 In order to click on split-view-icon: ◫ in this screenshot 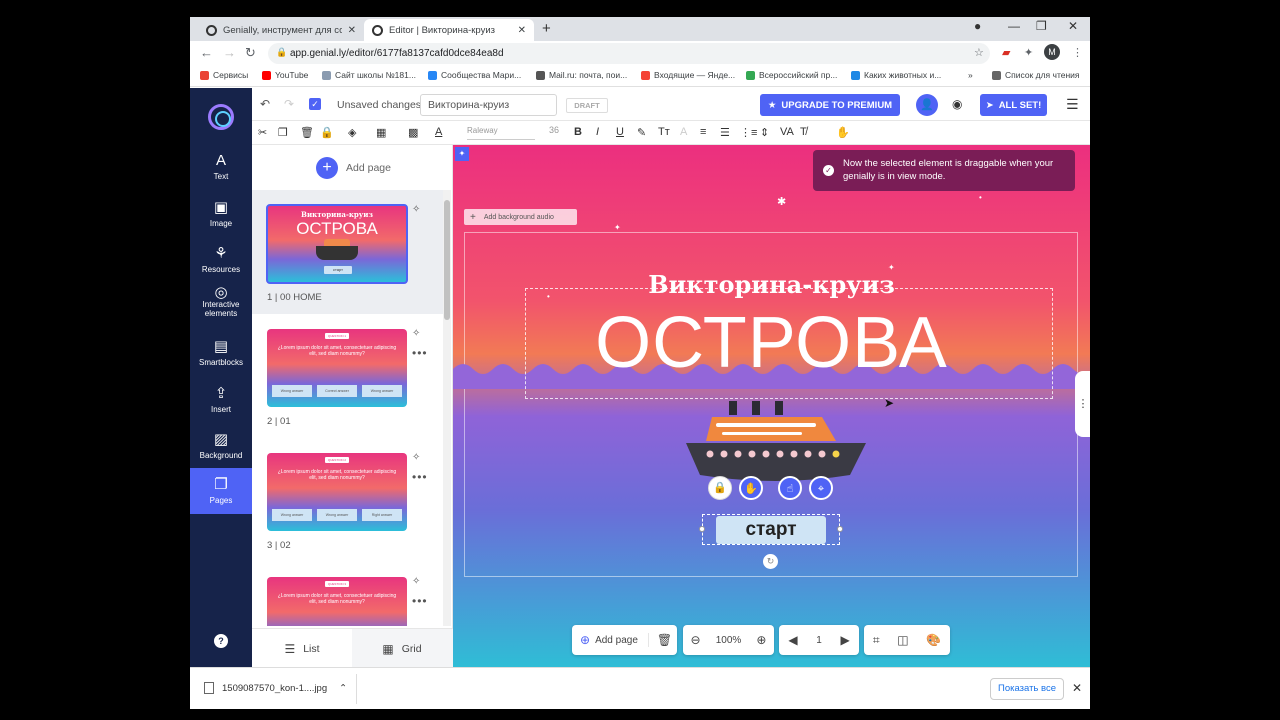, I will do `click(902, 640)`.